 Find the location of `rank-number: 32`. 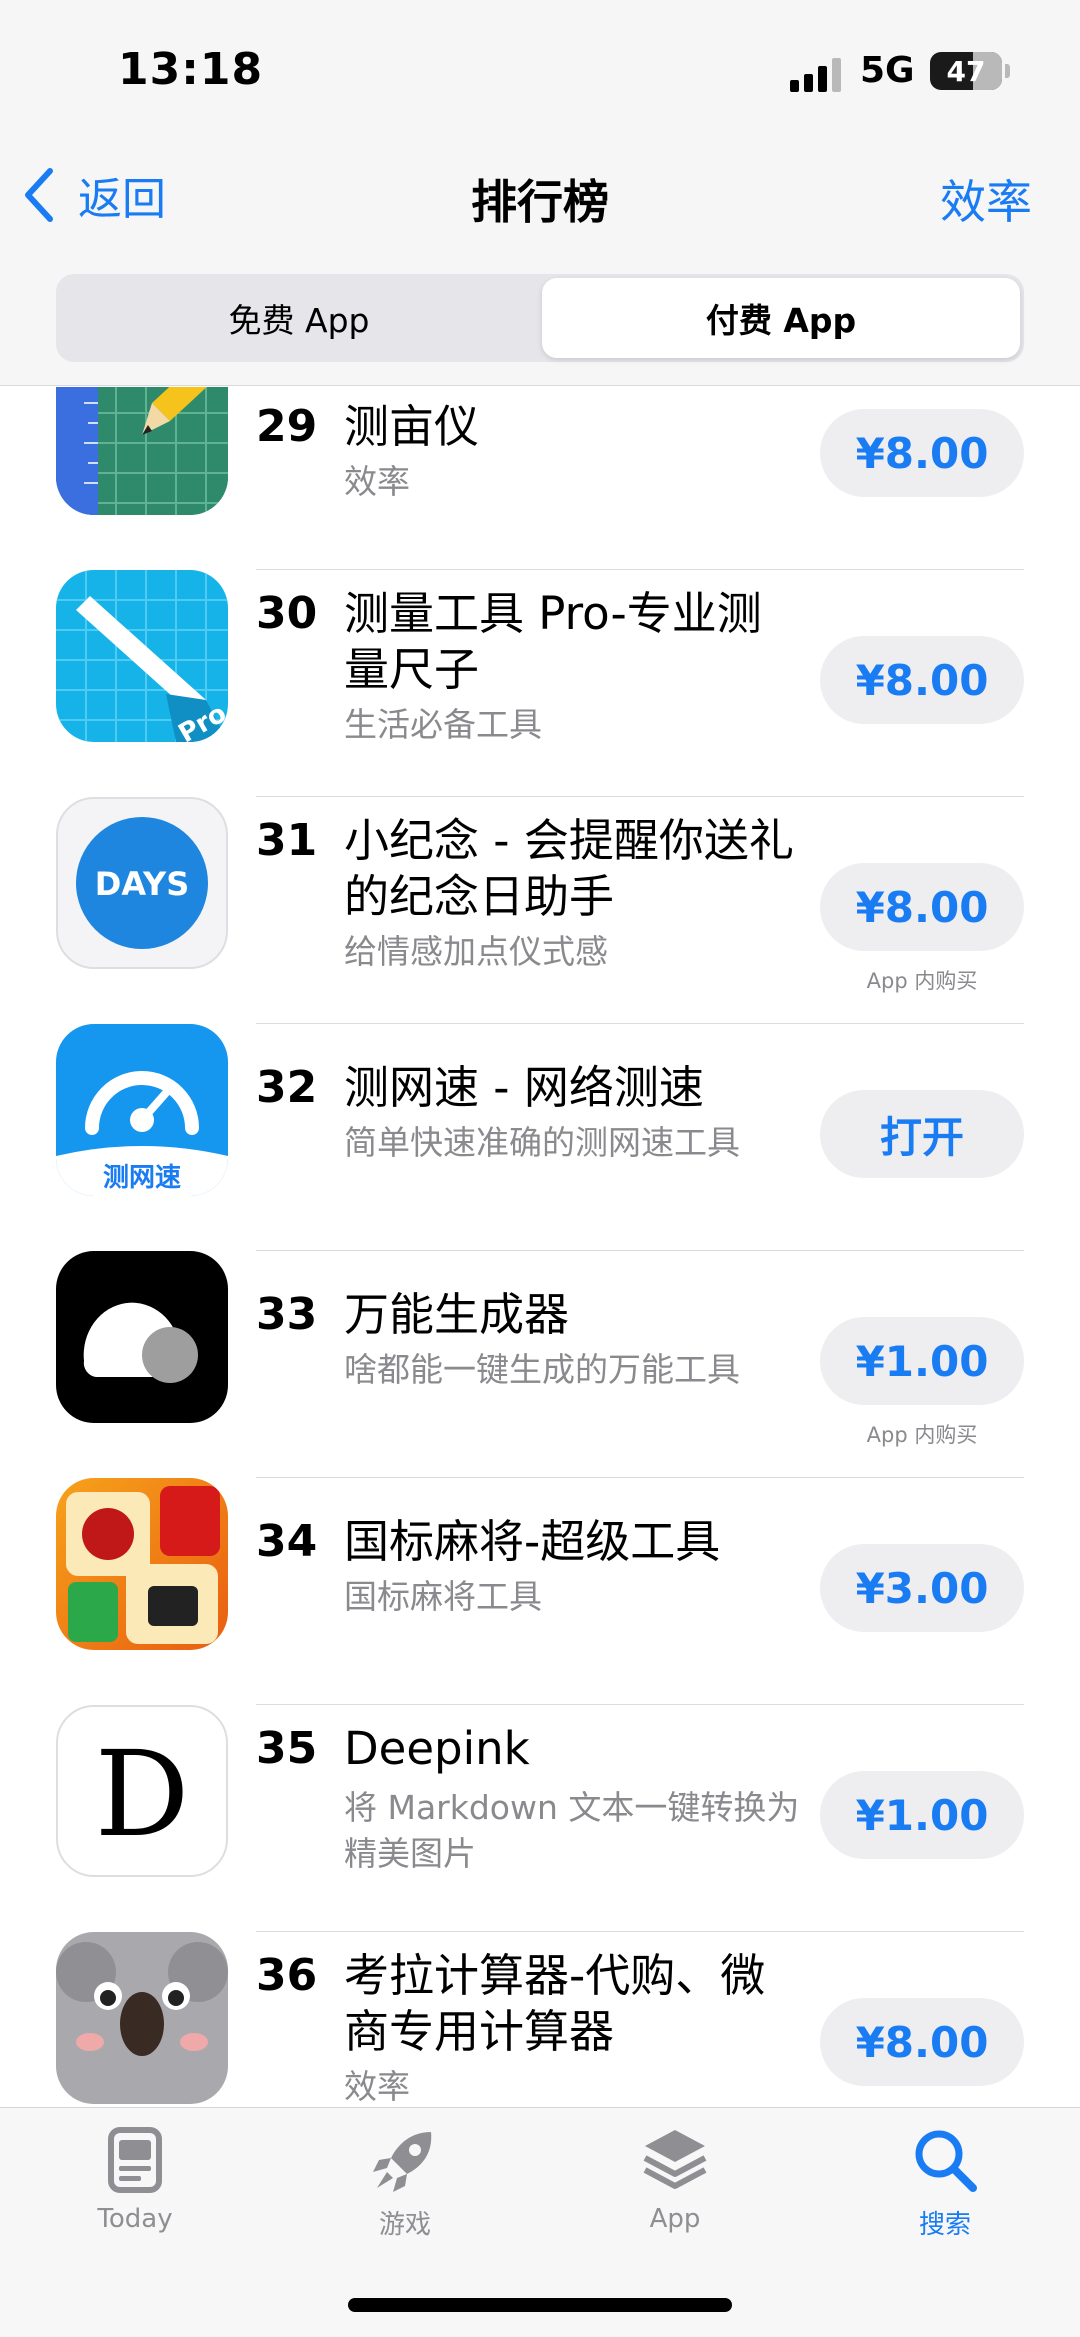

rank-number: 32 is located at coordinates (287, 1087).